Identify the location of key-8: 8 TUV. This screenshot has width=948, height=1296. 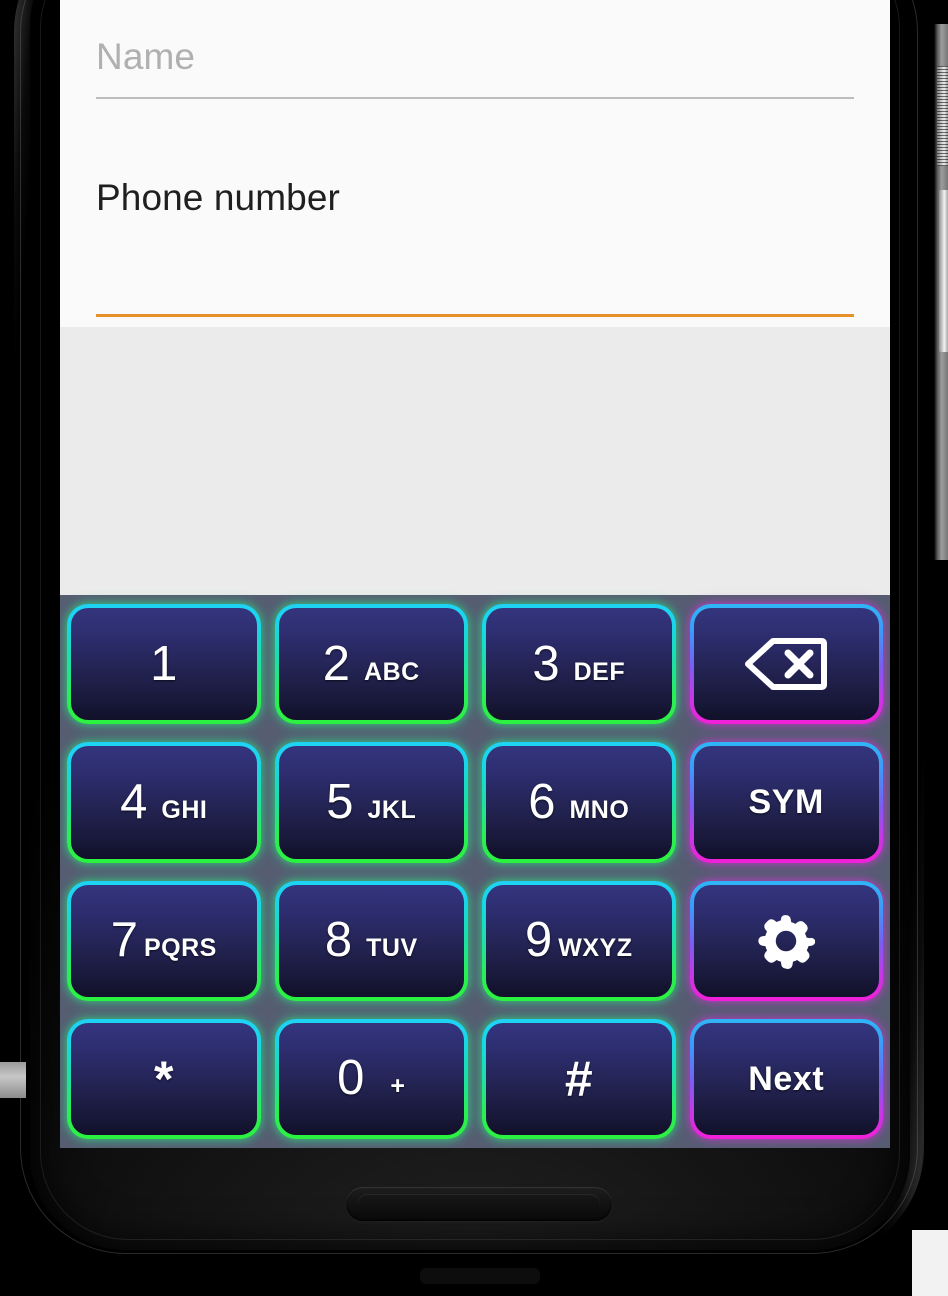
(371, 941).